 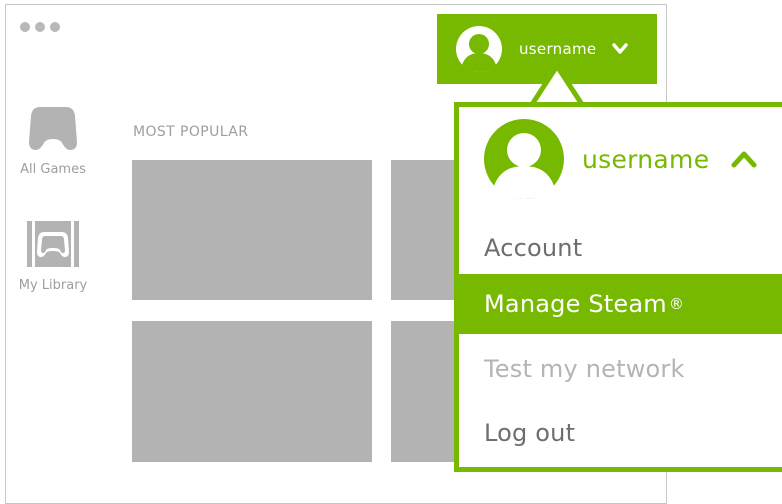 What do you see at coordinates (191, 132) in the screenshot?
I see `section-title: MOST POPULAR` at bounding box center [191, 132].